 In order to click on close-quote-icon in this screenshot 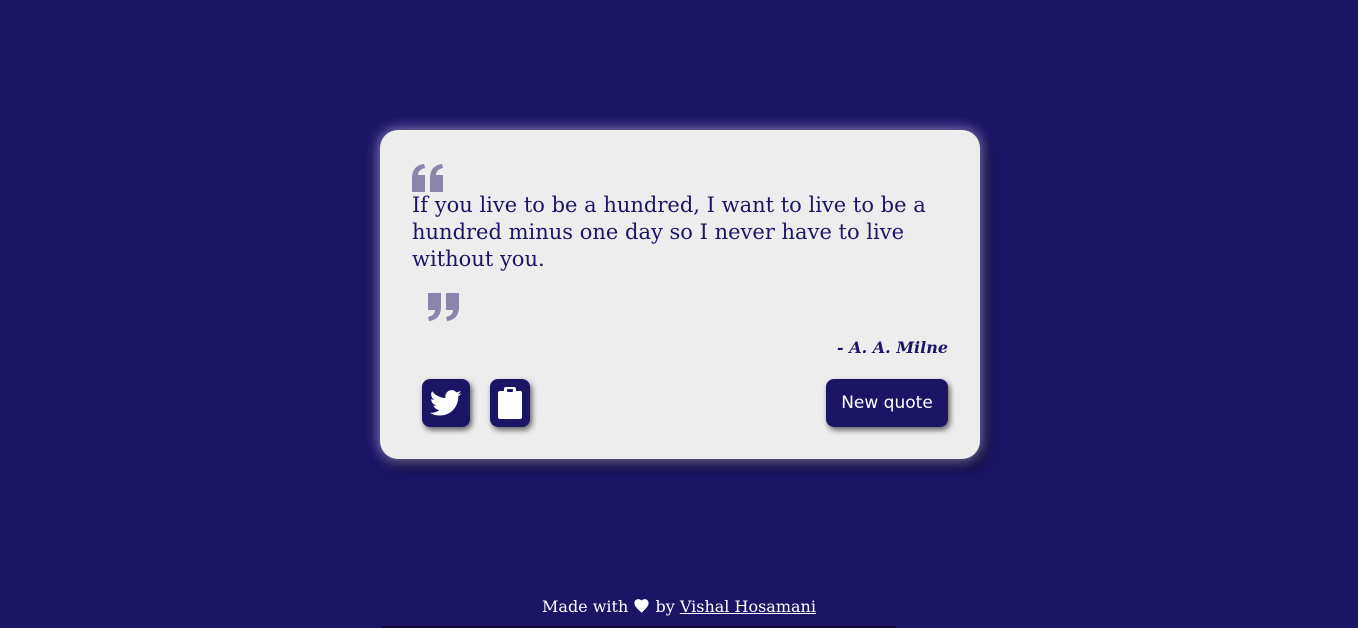, I will do `click(443, 307)`.